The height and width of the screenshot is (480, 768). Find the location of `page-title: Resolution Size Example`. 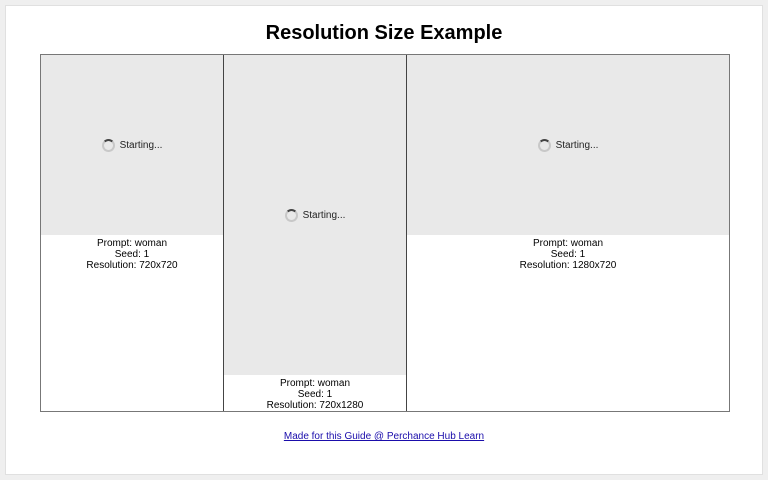

page-title: Resolution Size Example is located at coordinates (384, 33).